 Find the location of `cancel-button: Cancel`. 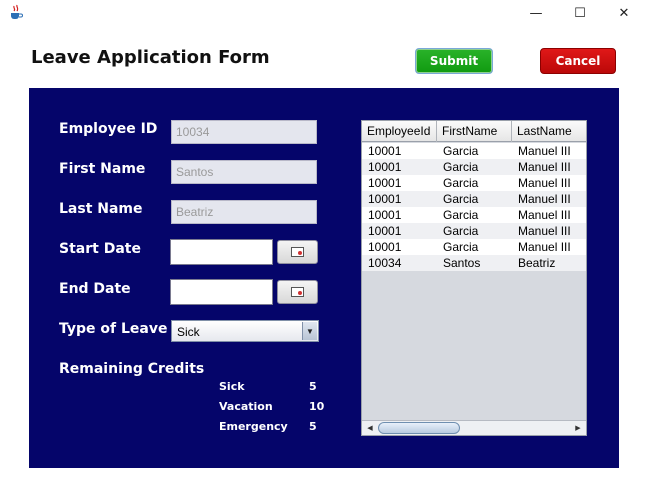

cancel-button: Cancel is located at coordinates (578, 61).